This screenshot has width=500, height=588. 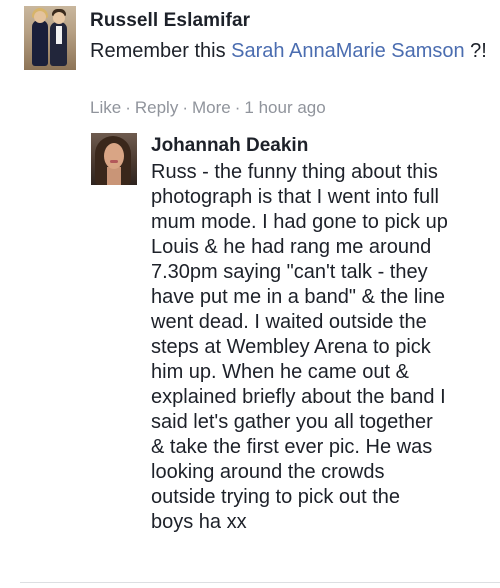 What do you see at coordinates (114, 159) in the screenshot?
I see `reply-avatar` at bounding box center [114, 159].